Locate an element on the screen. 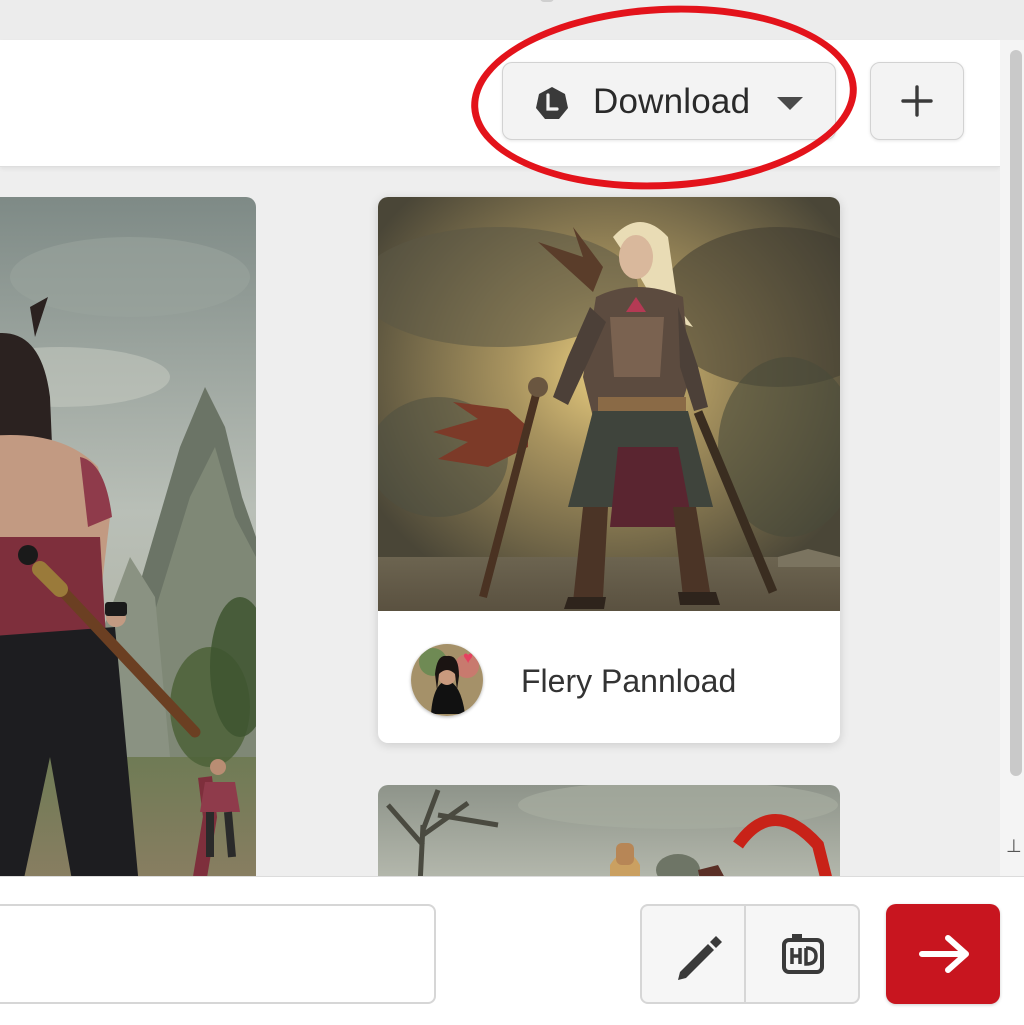 This screenshot has height=1025, width=1024. top-strip-dot is located at coordinates (547, 1).